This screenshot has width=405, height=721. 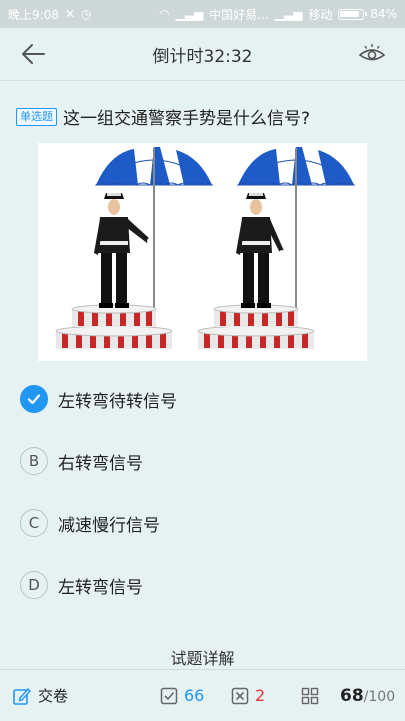 I want to click on grid-icon, so click(x=310, y=695).